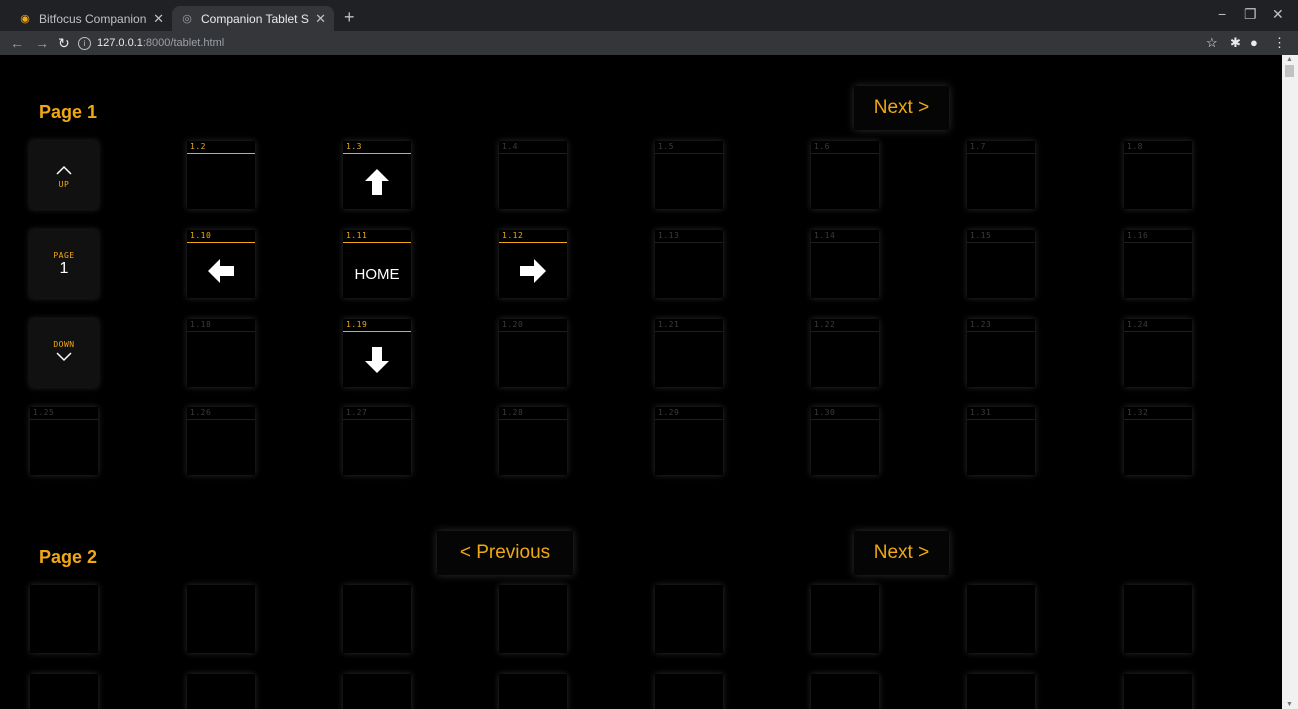 This screenshot has height=709, width=1298. I want to click on companion-button: 1.12, so click(533, 264).